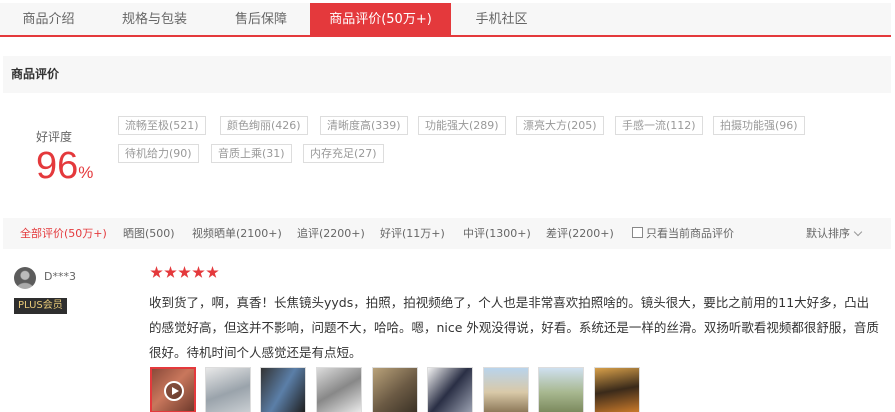 This screenshot has height=412, width=895. I want to click on review-tag: 拍摄功能强(96), so click(759, 125).